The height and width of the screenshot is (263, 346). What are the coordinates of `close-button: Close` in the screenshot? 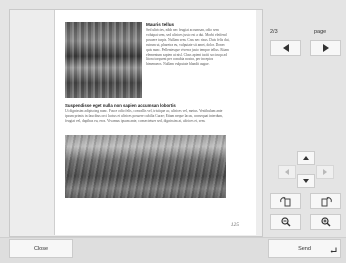 It's located at (41, 248).